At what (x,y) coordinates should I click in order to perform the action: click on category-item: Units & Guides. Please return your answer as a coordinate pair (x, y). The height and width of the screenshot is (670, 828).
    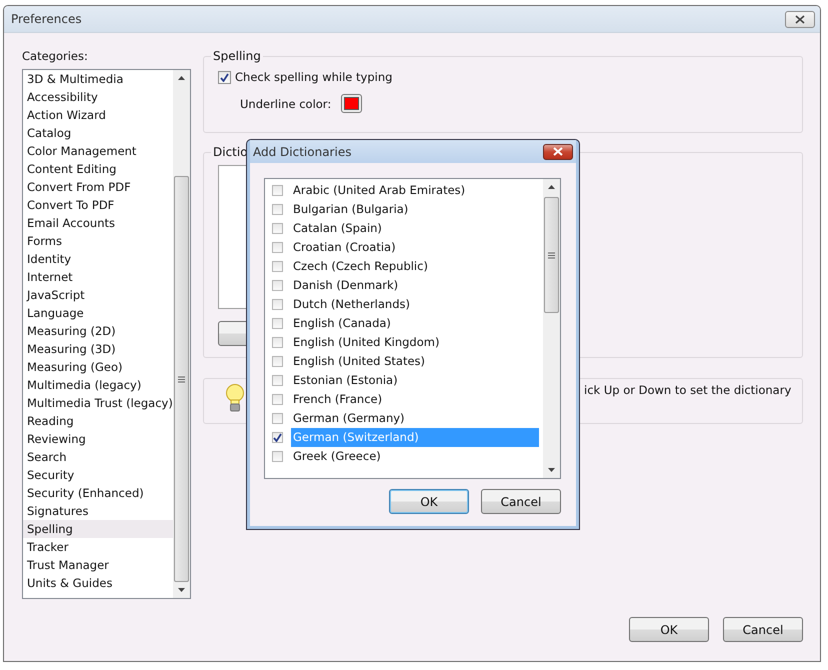
    Looking at the image, I should click on (98, 583).